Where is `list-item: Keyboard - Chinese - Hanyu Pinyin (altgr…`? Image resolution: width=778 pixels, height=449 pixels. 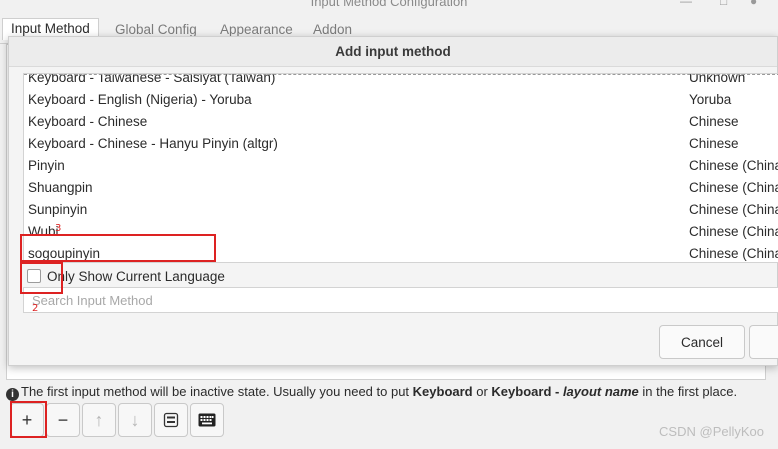 list-item: Keyboard - Chinese - Hanyu Pinyin (altgr… is located at coordinates (401, 144).